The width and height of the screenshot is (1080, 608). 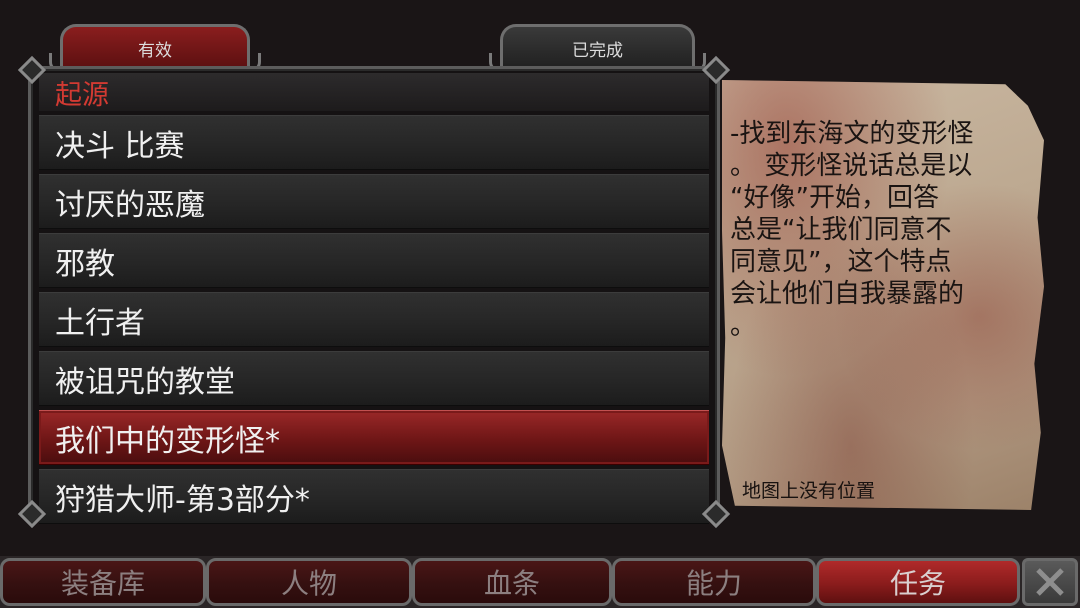 What do you see at coordinates (309, 582) in the screenshot?
I see `nav-character-button: 人物` at bounding box center [309, 582].